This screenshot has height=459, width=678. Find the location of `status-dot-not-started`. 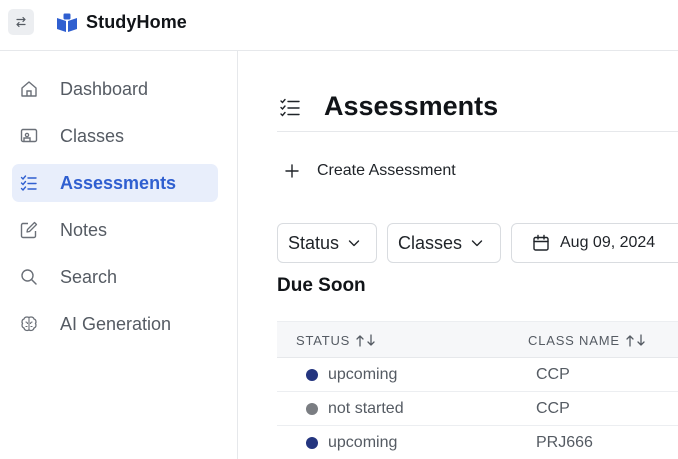

status-dot-not-started is located at coordinates (312, 409).